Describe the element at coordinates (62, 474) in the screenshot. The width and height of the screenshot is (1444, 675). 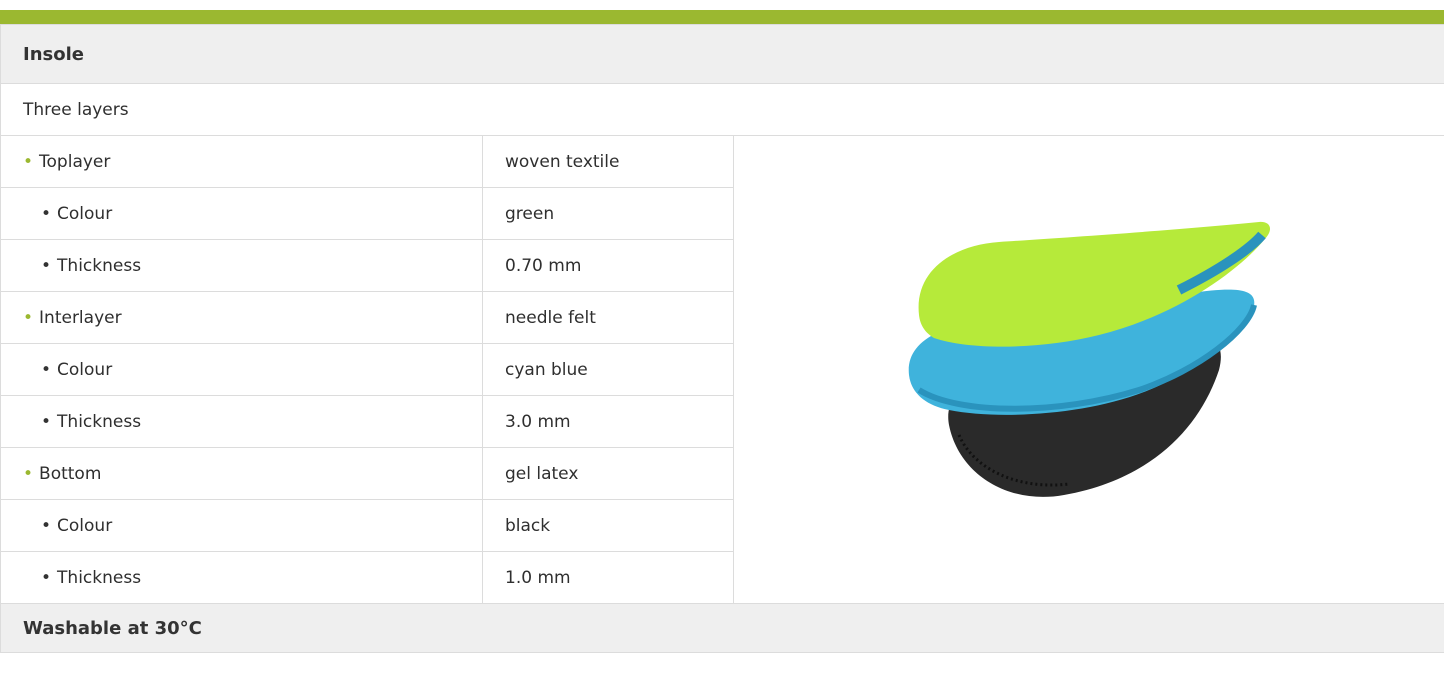
I see `row-label-text: Bottom` at that location.